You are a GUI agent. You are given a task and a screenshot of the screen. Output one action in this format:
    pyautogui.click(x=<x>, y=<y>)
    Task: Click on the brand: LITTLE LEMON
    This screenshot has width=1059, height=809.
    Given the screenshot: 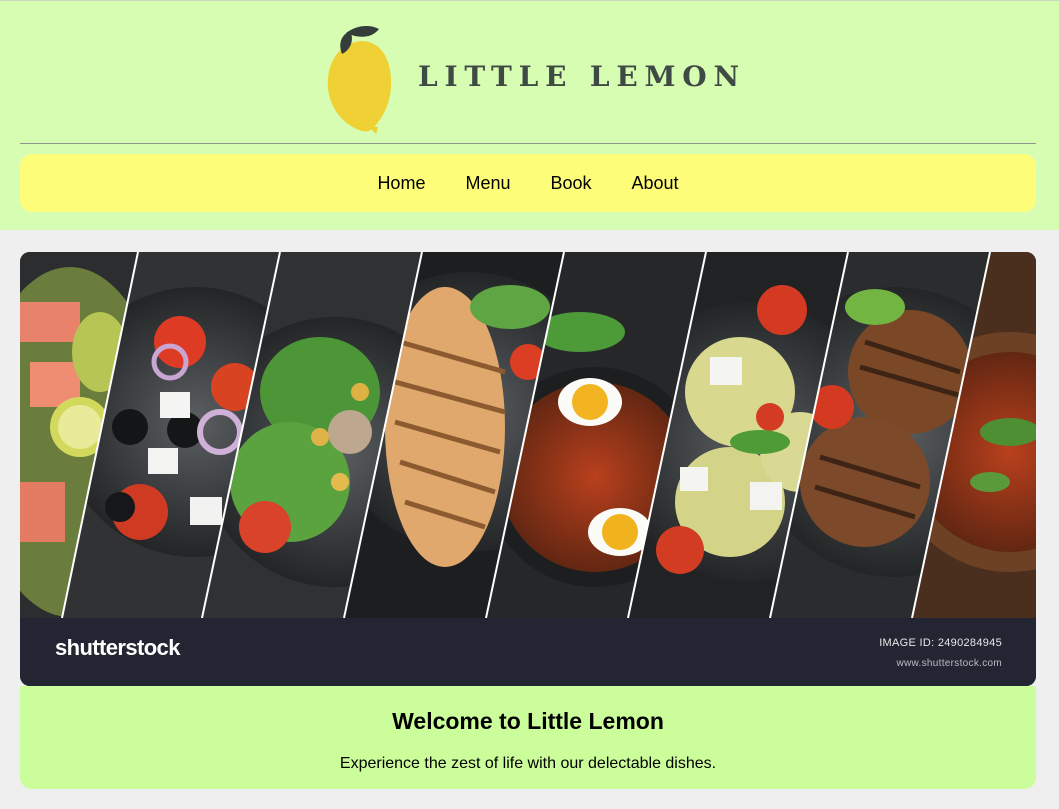 What is the action you would take?
    pyautogui.click(x=535, y=76)
    